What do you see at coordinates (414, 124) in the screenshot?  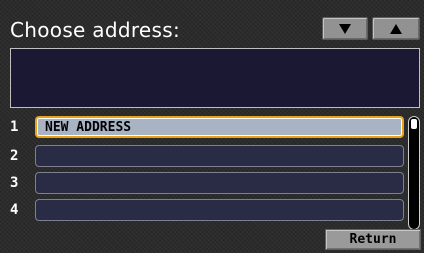 I see `scrollbar-thumb` at bounding box center [414, 124].